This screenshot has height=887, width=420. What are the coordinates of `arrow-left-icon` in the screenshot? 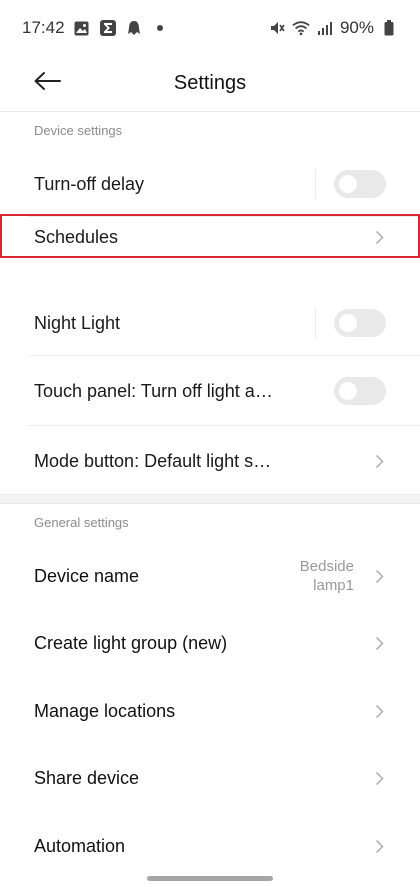 It's located at (47, 83).